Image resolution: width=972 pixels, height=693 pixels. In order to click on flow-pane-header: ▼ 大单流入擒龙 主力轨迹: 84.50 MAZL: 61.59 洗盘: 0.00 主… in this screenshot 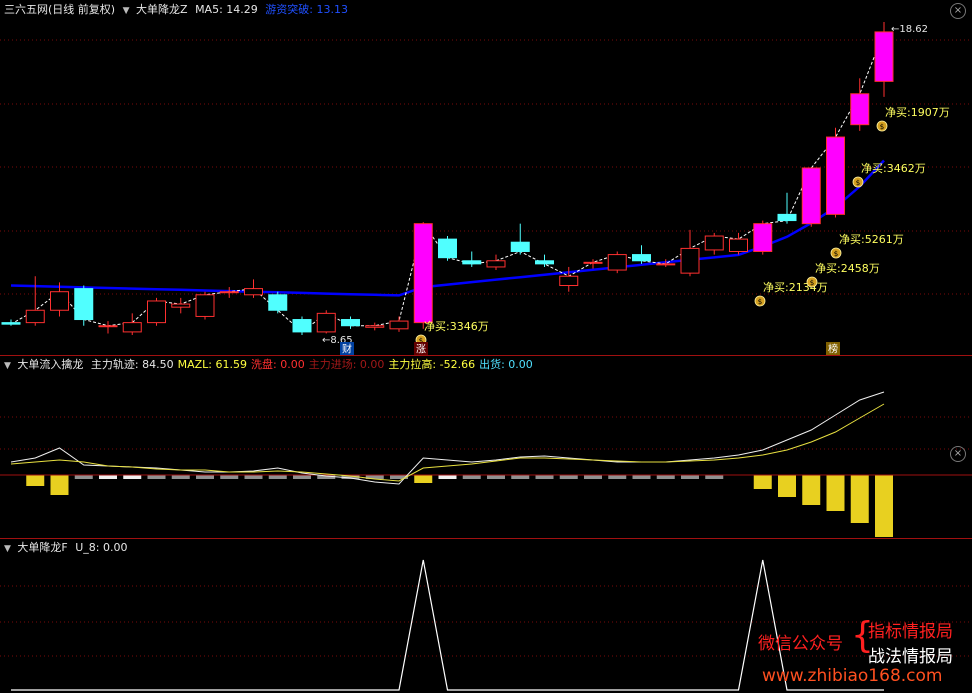, I will do `click(272, 365)`.